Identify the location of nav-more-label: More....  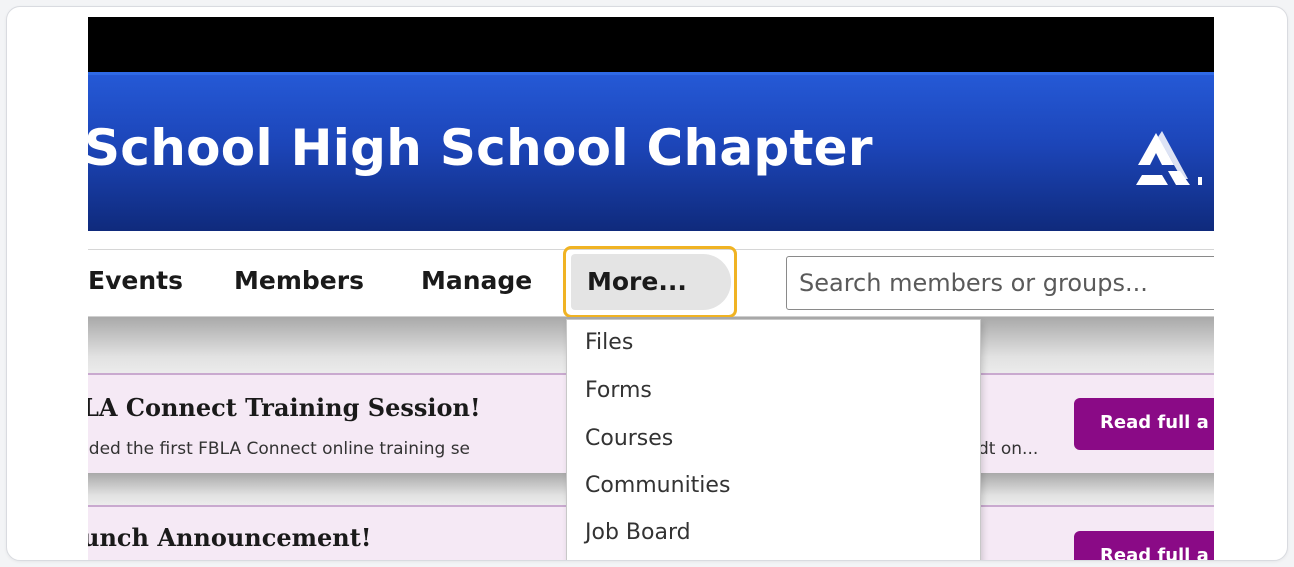
(637, 281).